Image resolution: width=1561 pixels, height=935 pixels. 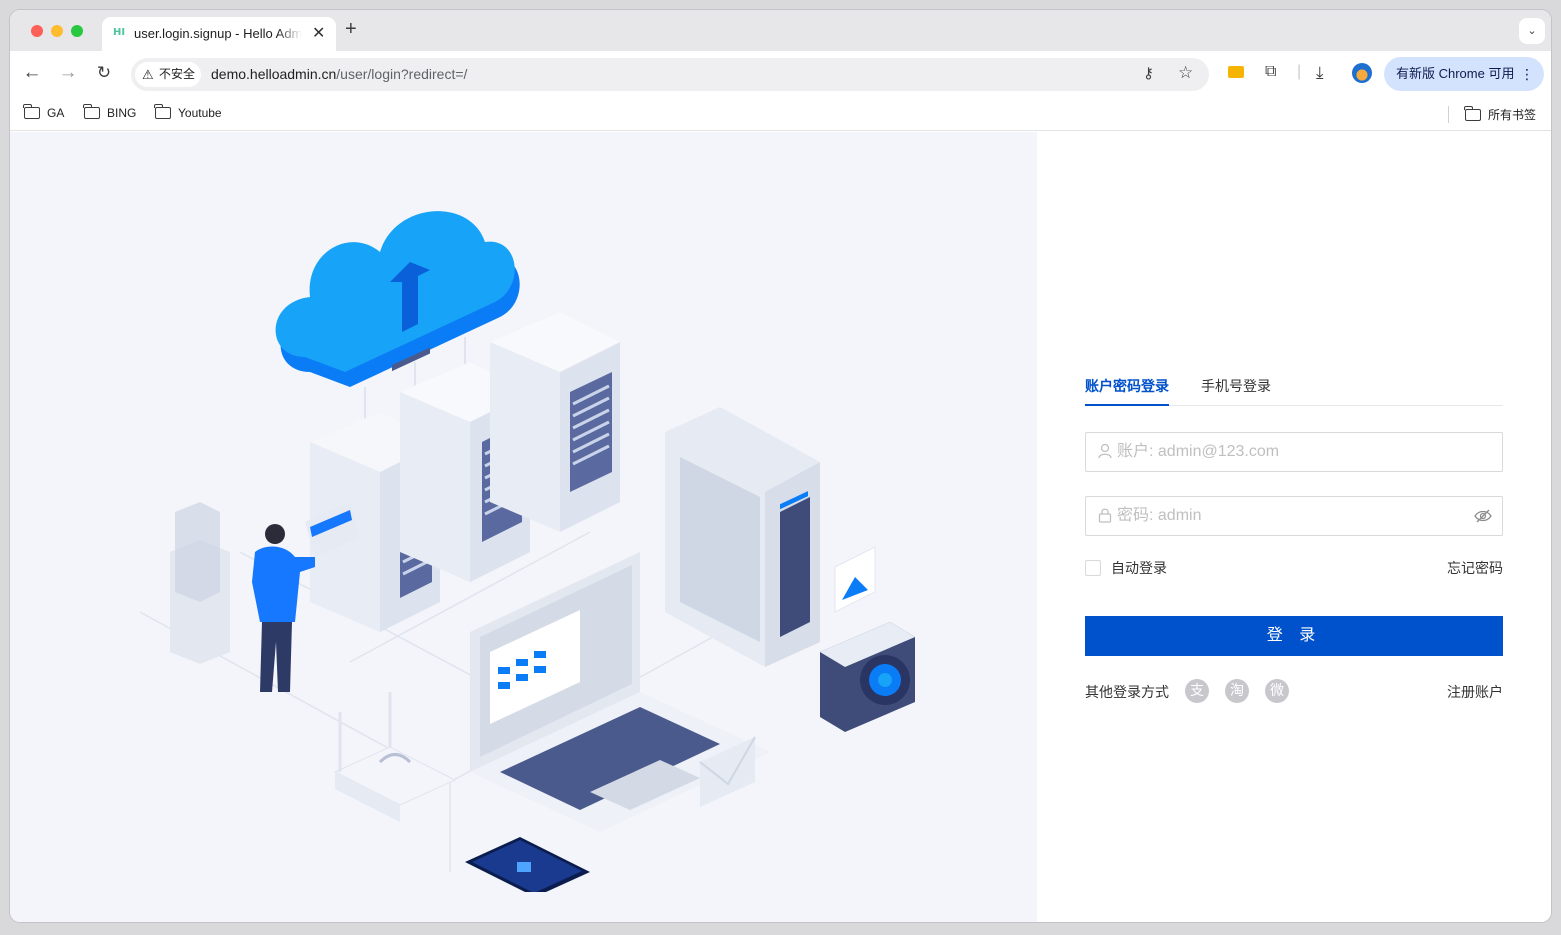 I want to click on update-label: 有新版 Chrome 可用, so click(x=1455, y=73).